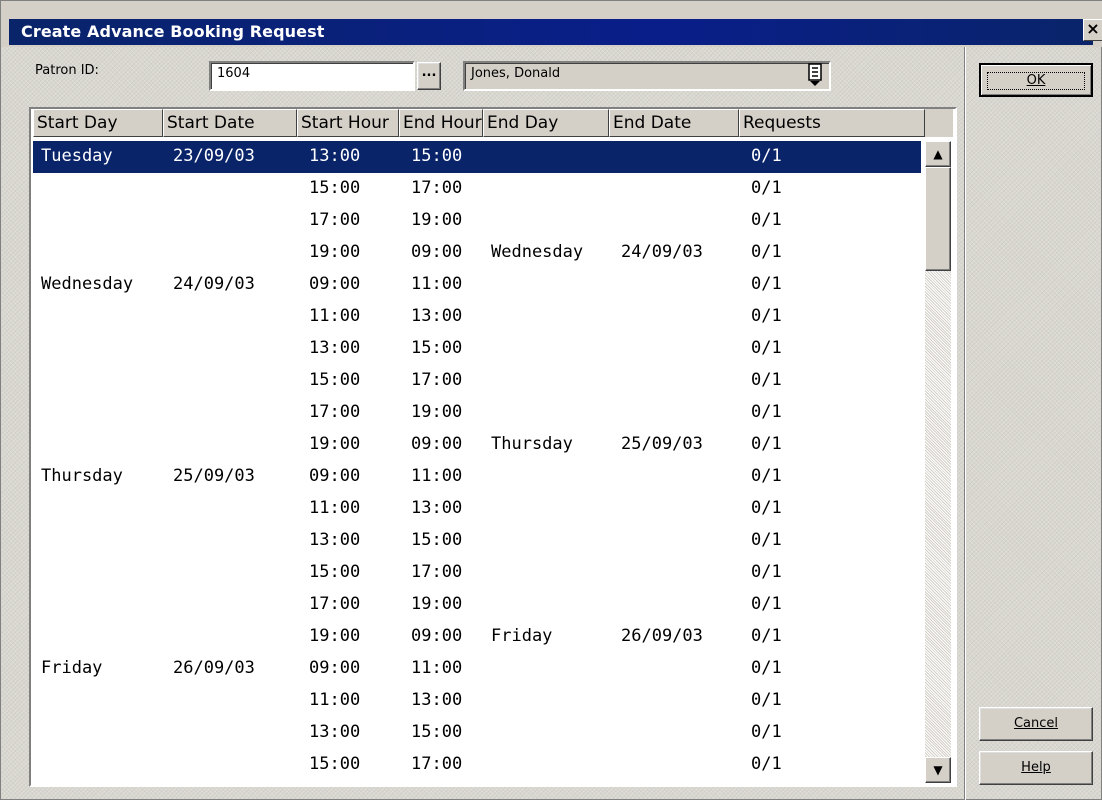 This screenshot has height=800, width=1102. What do you see at coordinates (938, 462) in the screenshot?
I see `vertical-scrollbar: ▲ ▼` at bounding box center [938, 462].